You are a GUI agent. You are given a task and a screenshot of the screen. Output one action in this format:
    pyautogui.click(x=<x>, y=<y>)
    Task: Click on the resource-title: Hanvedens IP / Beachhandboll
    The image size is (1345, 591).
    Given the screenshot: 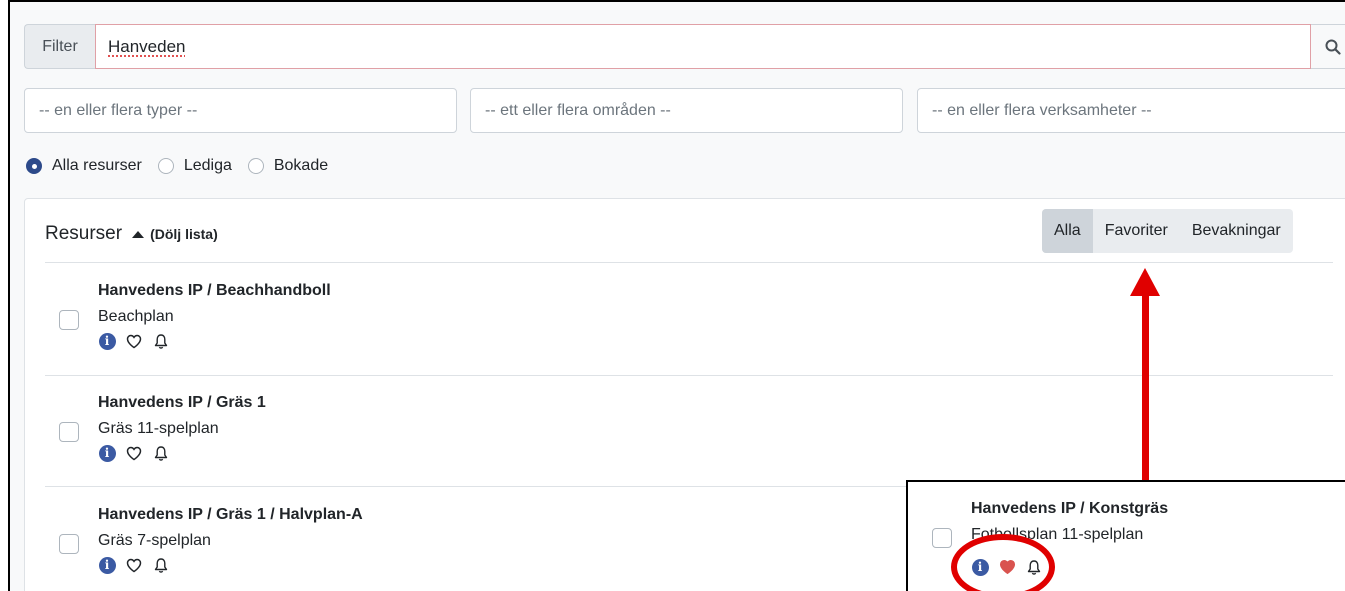 What is the action you would take?
    pyautogui.click(x=214, y=290)
    